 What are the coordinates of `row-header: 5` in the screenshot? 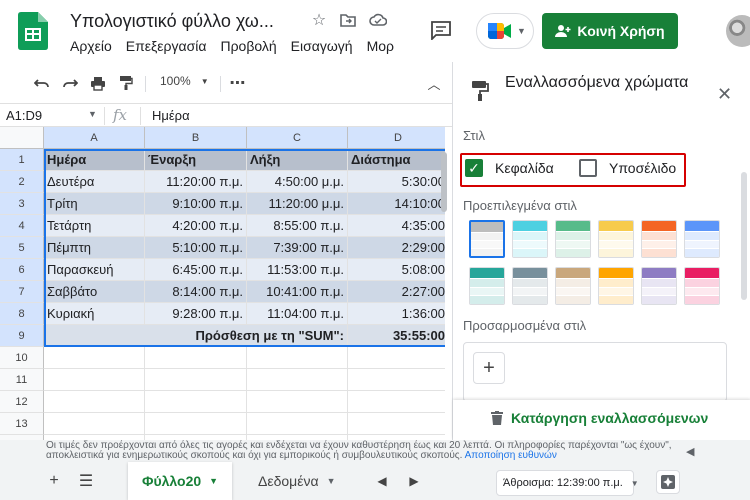 It's located at (22, 248).